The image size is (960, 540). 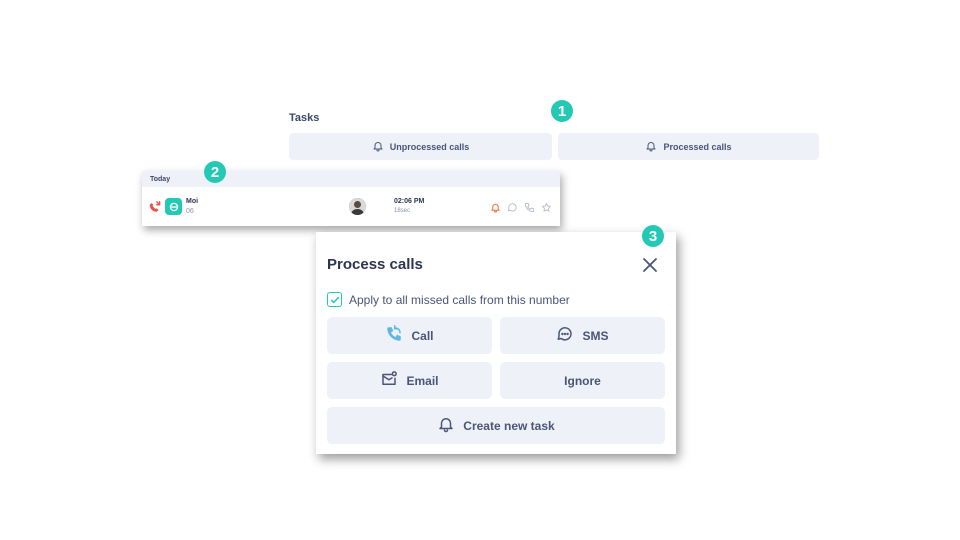 I want to click on app-logo-icon, so click(x=173, y=206).